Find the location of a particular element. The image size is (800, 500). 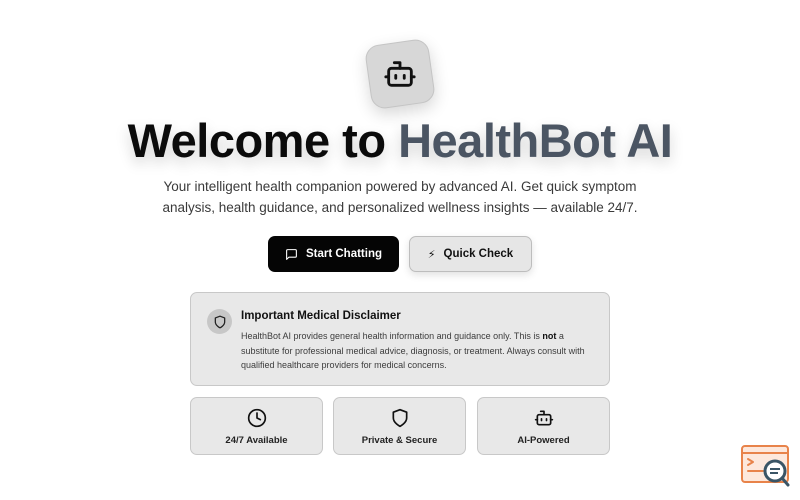

feature-card-availability: 24/7 Available is located at coordinates (256, 426).